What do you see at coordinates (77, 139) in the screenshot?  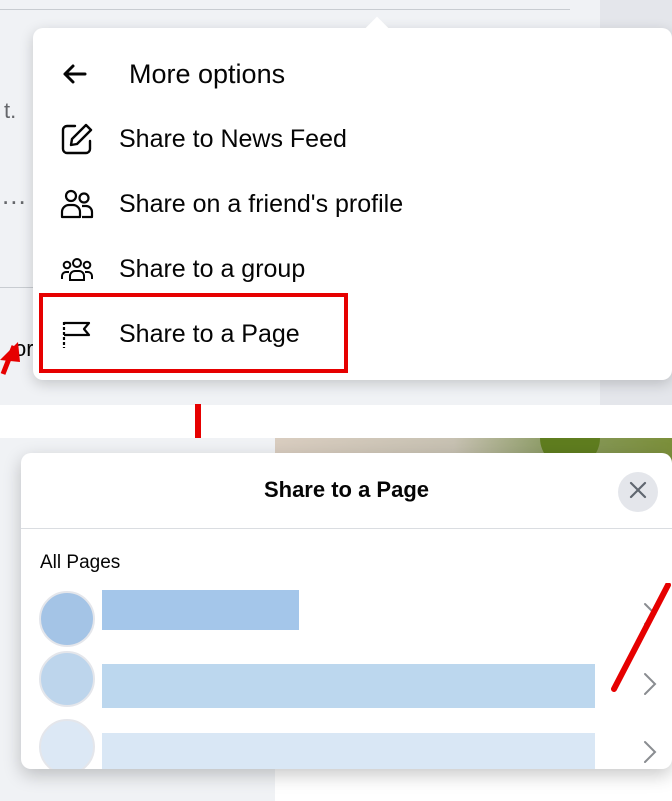 I see `edit-square-icon` at bounding box center [77, 139].